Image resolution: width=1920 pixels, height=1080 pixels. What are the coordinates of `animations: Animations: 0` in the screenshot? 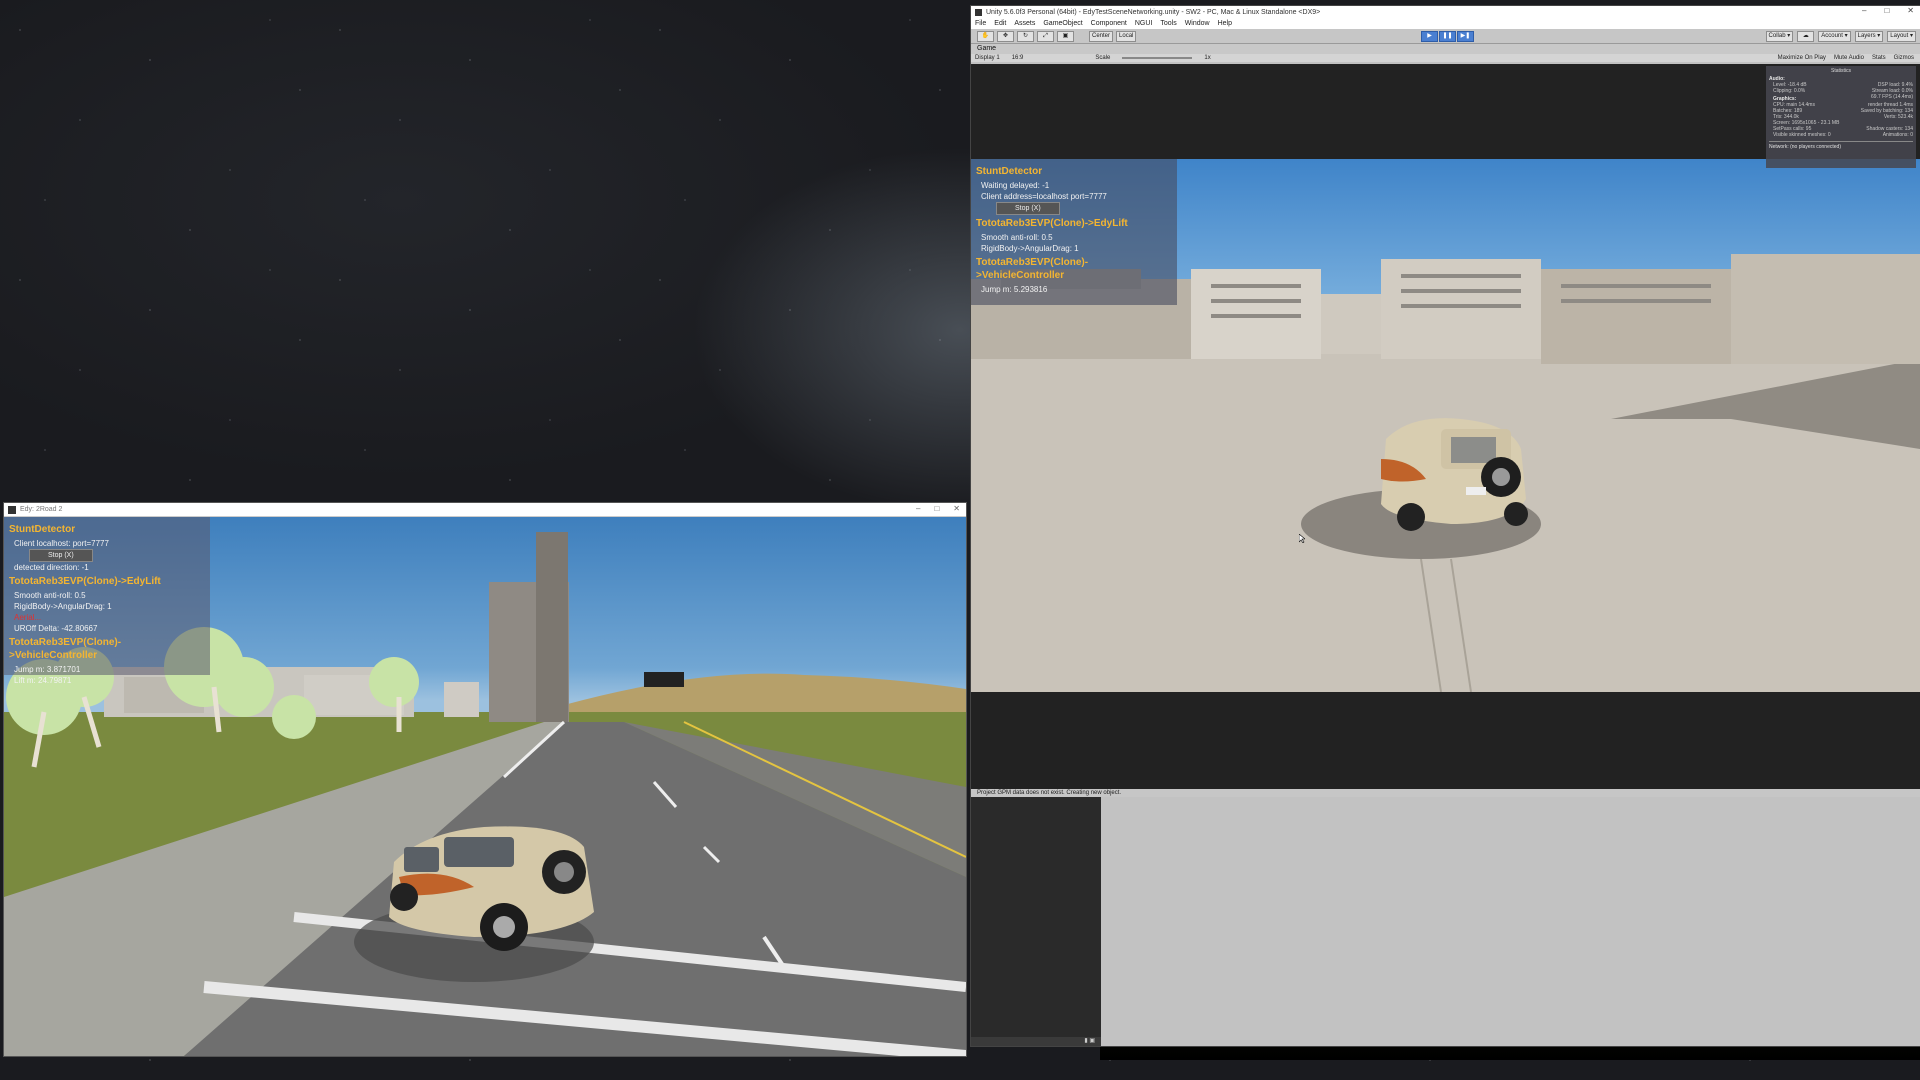 It's located at (1897, 135).